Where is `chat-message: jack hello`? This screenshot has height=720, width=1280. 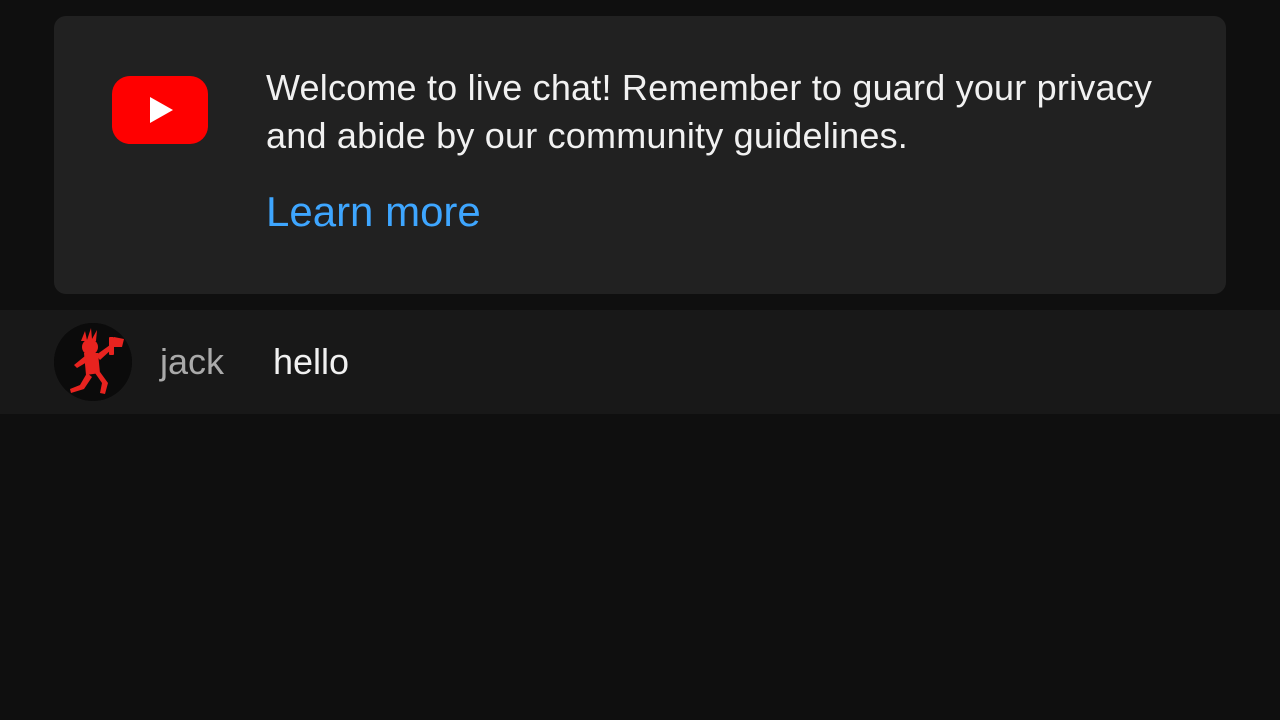
chat-message: jack hello is located at coordinates (640, 362).